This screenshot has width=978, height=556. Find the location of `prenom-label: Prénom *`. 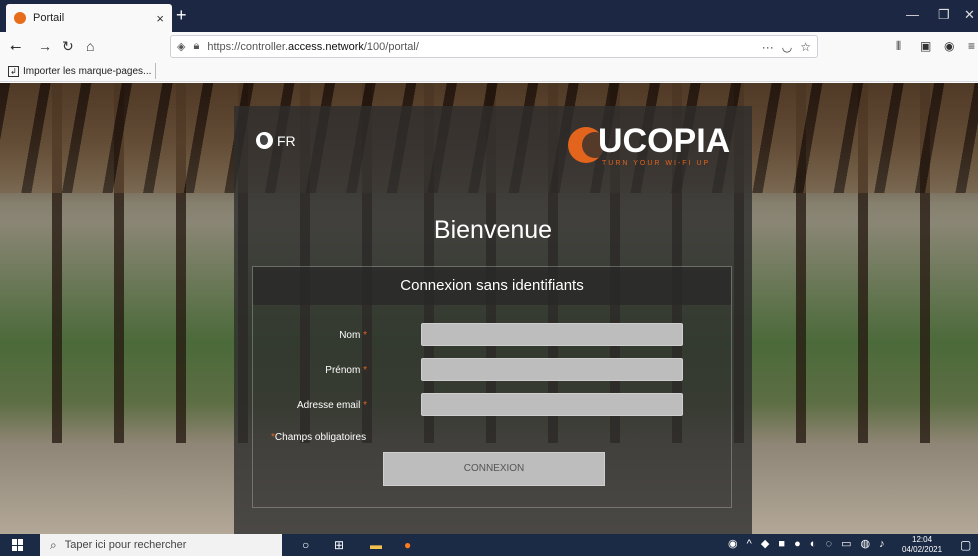

prenom-label: Prénom * is located at coordinates (346, 370).